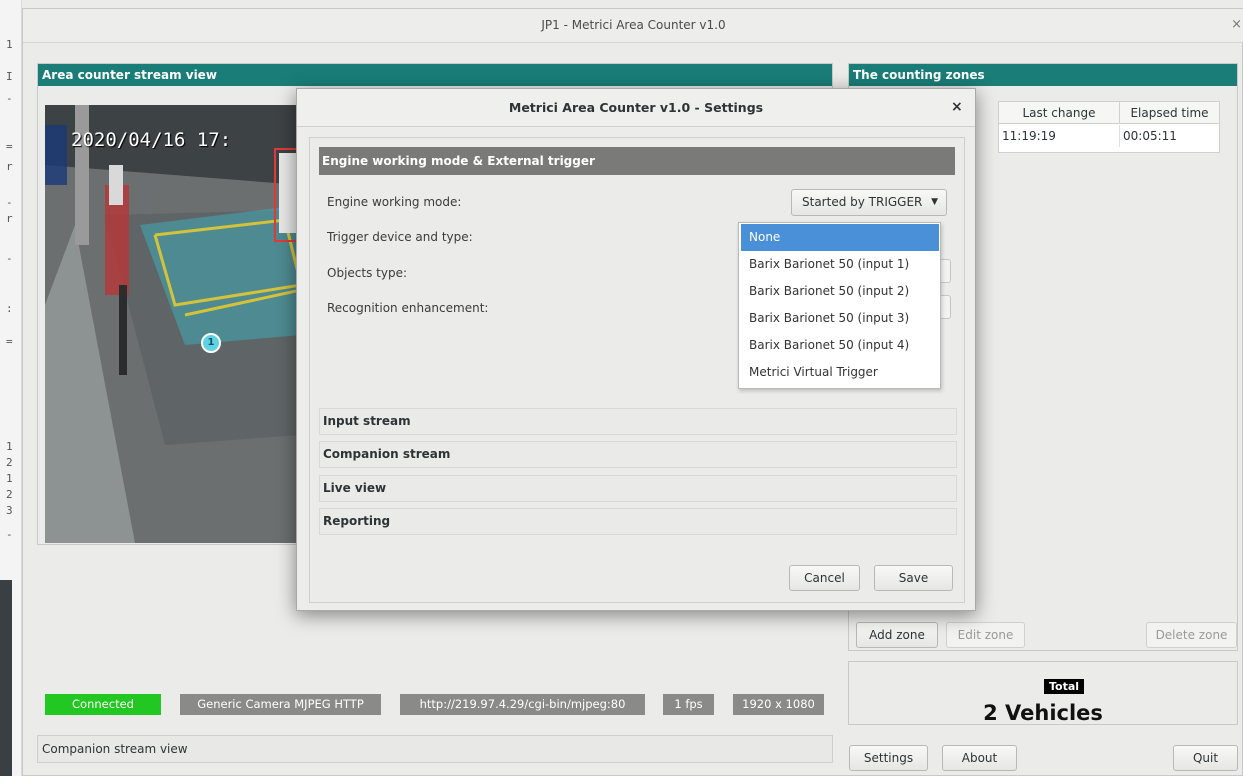 The height and width of the screenshot is (776, 1243). I want to click on section-live-view: Live view, so click(638, 488).